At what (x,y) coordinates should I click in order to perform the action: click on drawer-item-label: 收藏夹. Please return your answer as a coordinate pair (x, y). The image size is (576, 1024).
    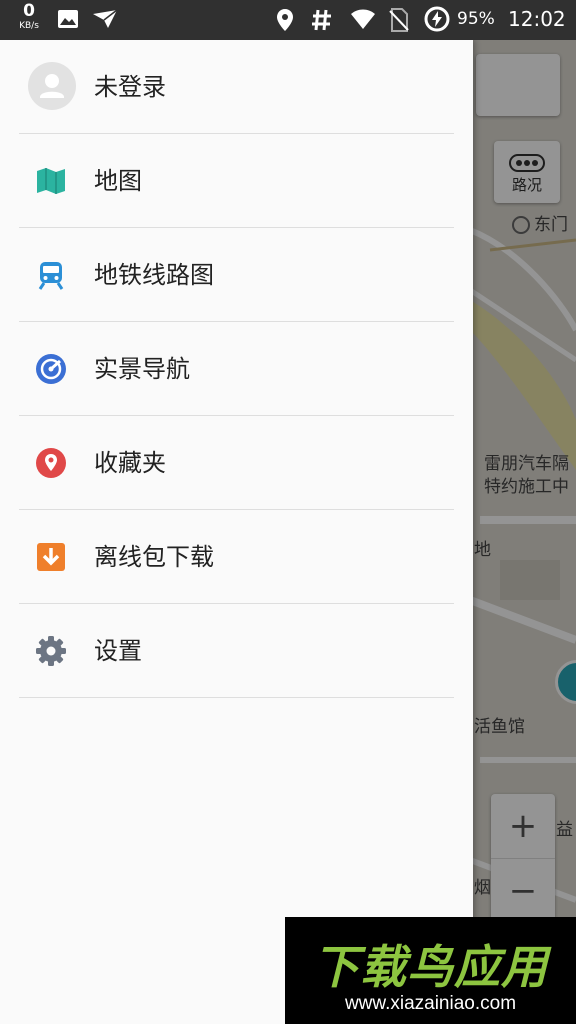
    Looking at the image, I should click on (130, 463).